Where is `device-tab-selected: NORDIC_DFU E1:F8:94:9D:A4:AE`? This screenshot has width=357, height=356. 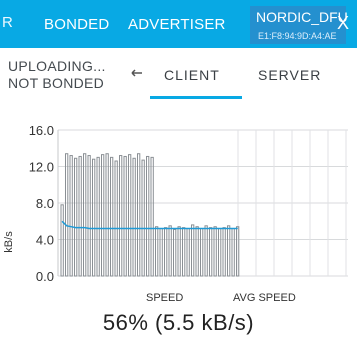 device-tab-selected: NORDIC_DFU E1:F8:94:9D:A4:AE is located at coordinates (299, 25).